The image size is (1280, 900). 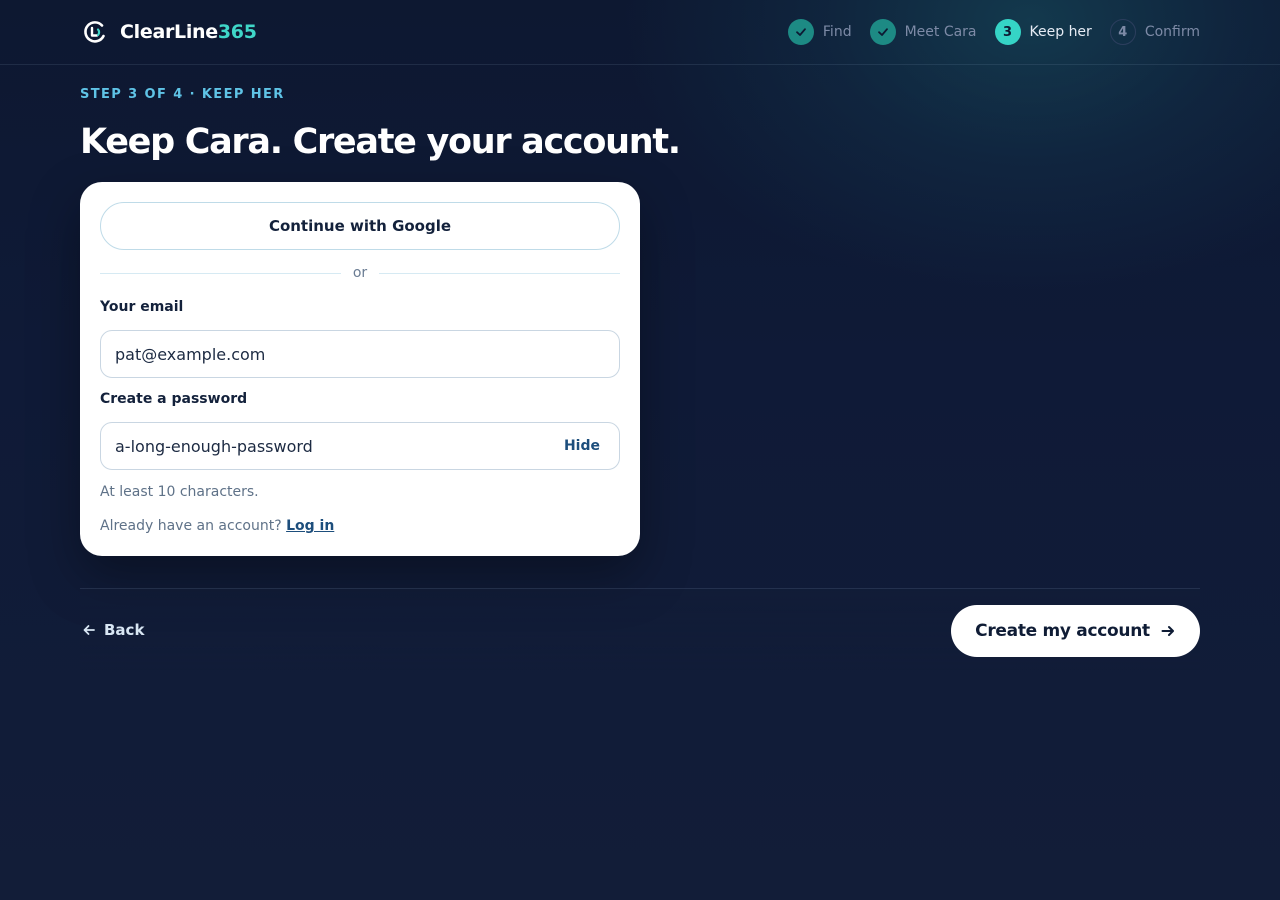 What do you see at coordinates (214, 446) in the screenshot?
I see `password-value: a-long-enough-password` at bounding box center [214, 446].